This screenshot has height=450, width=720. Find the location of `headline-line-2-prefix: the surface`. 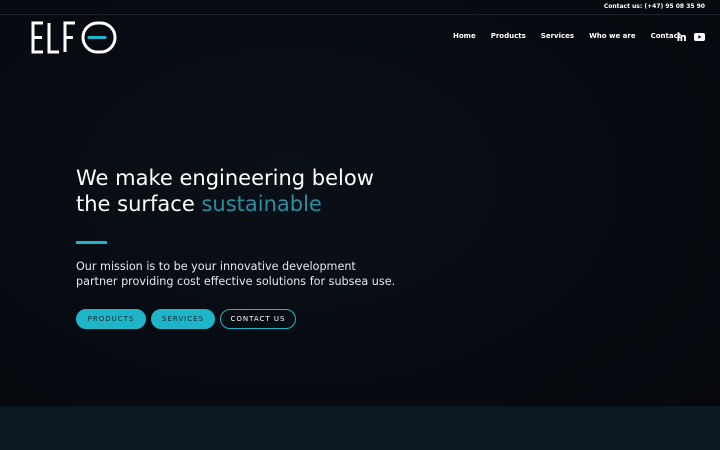

headline-line-2-prefix: the surface is located at coordinates (135, 204).